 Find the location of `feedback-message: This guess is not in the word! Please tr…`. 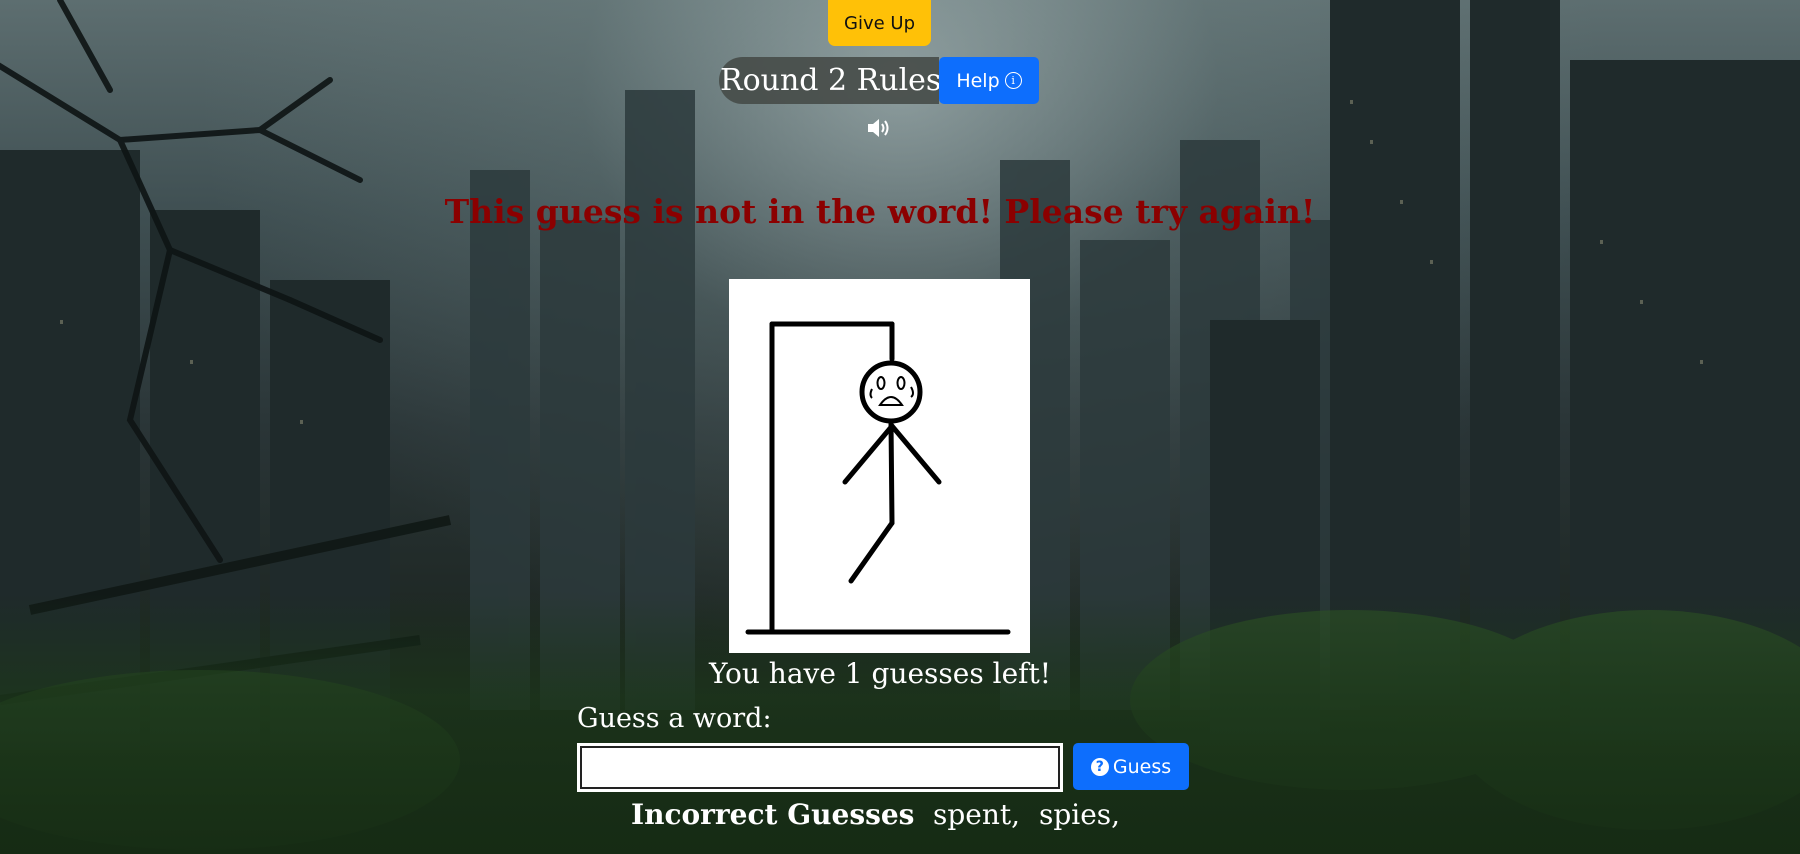

feedback-message: This guess is not in the word! Please tr… is located at coordinates (880, 211).